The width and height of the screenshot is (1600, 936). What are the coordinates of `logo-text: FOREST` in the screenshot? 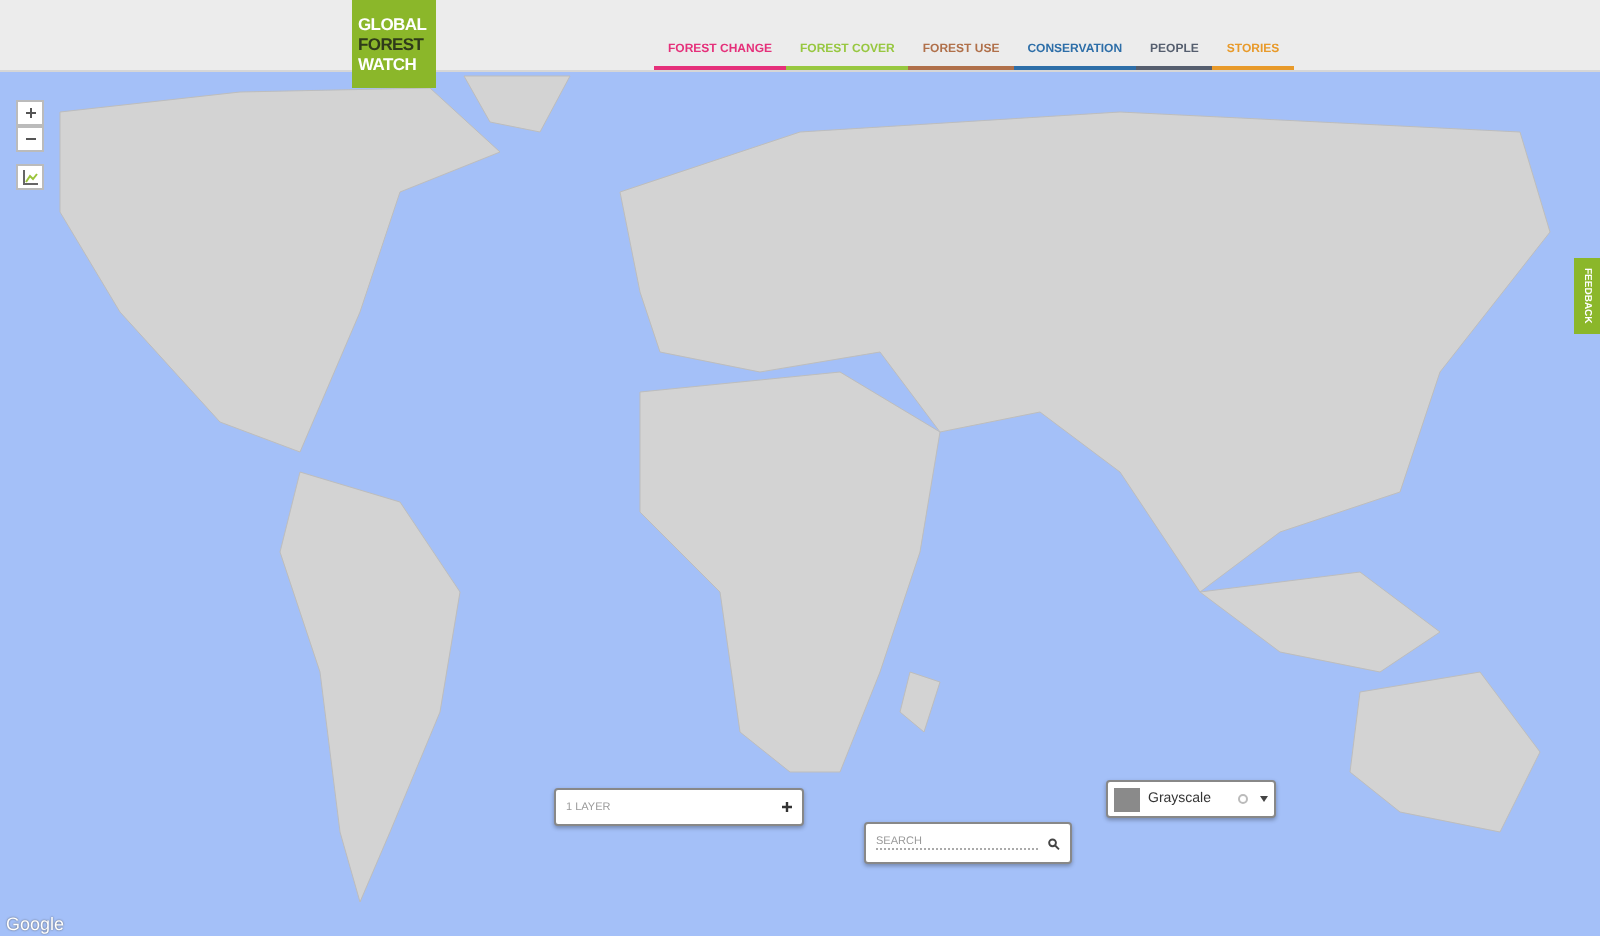 It's located at (392, 44).